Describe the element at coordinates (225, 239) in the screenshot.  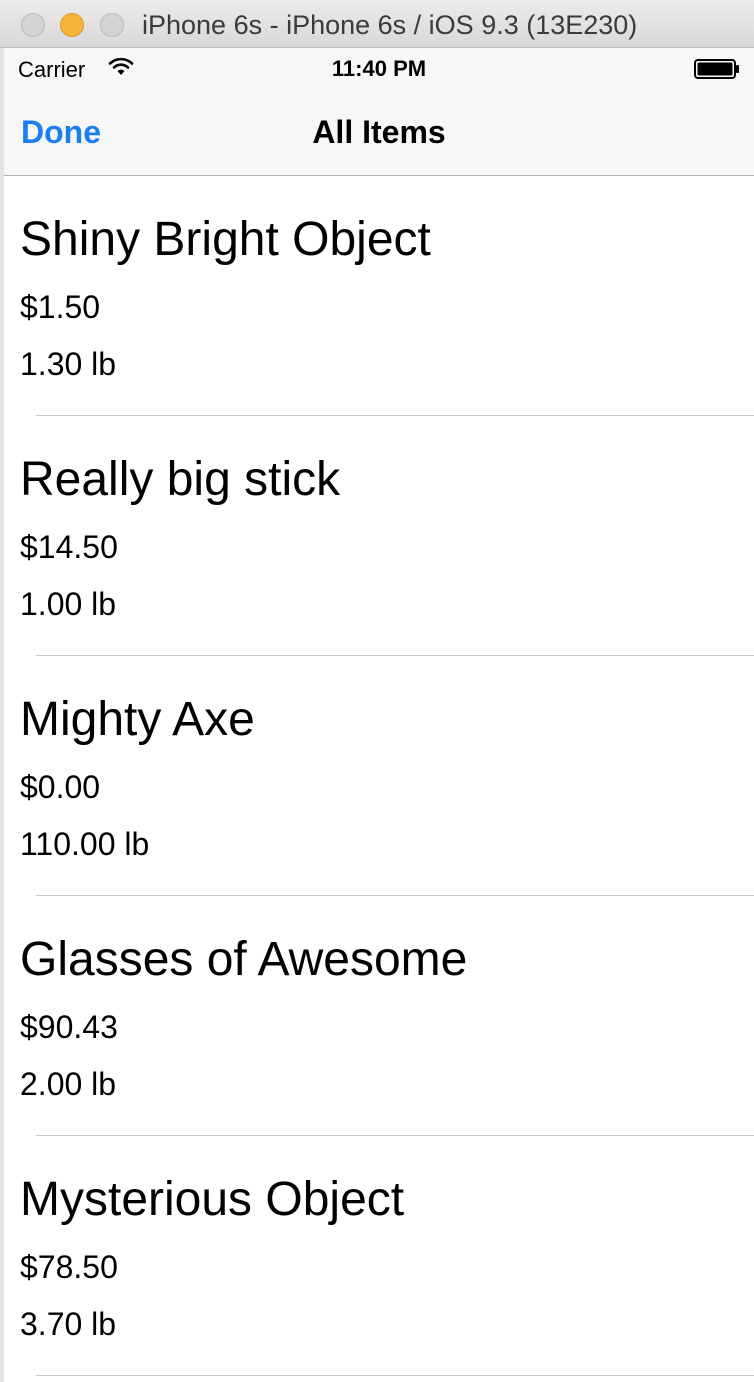
I see `item-name: Shiny Bright Object` at that location.